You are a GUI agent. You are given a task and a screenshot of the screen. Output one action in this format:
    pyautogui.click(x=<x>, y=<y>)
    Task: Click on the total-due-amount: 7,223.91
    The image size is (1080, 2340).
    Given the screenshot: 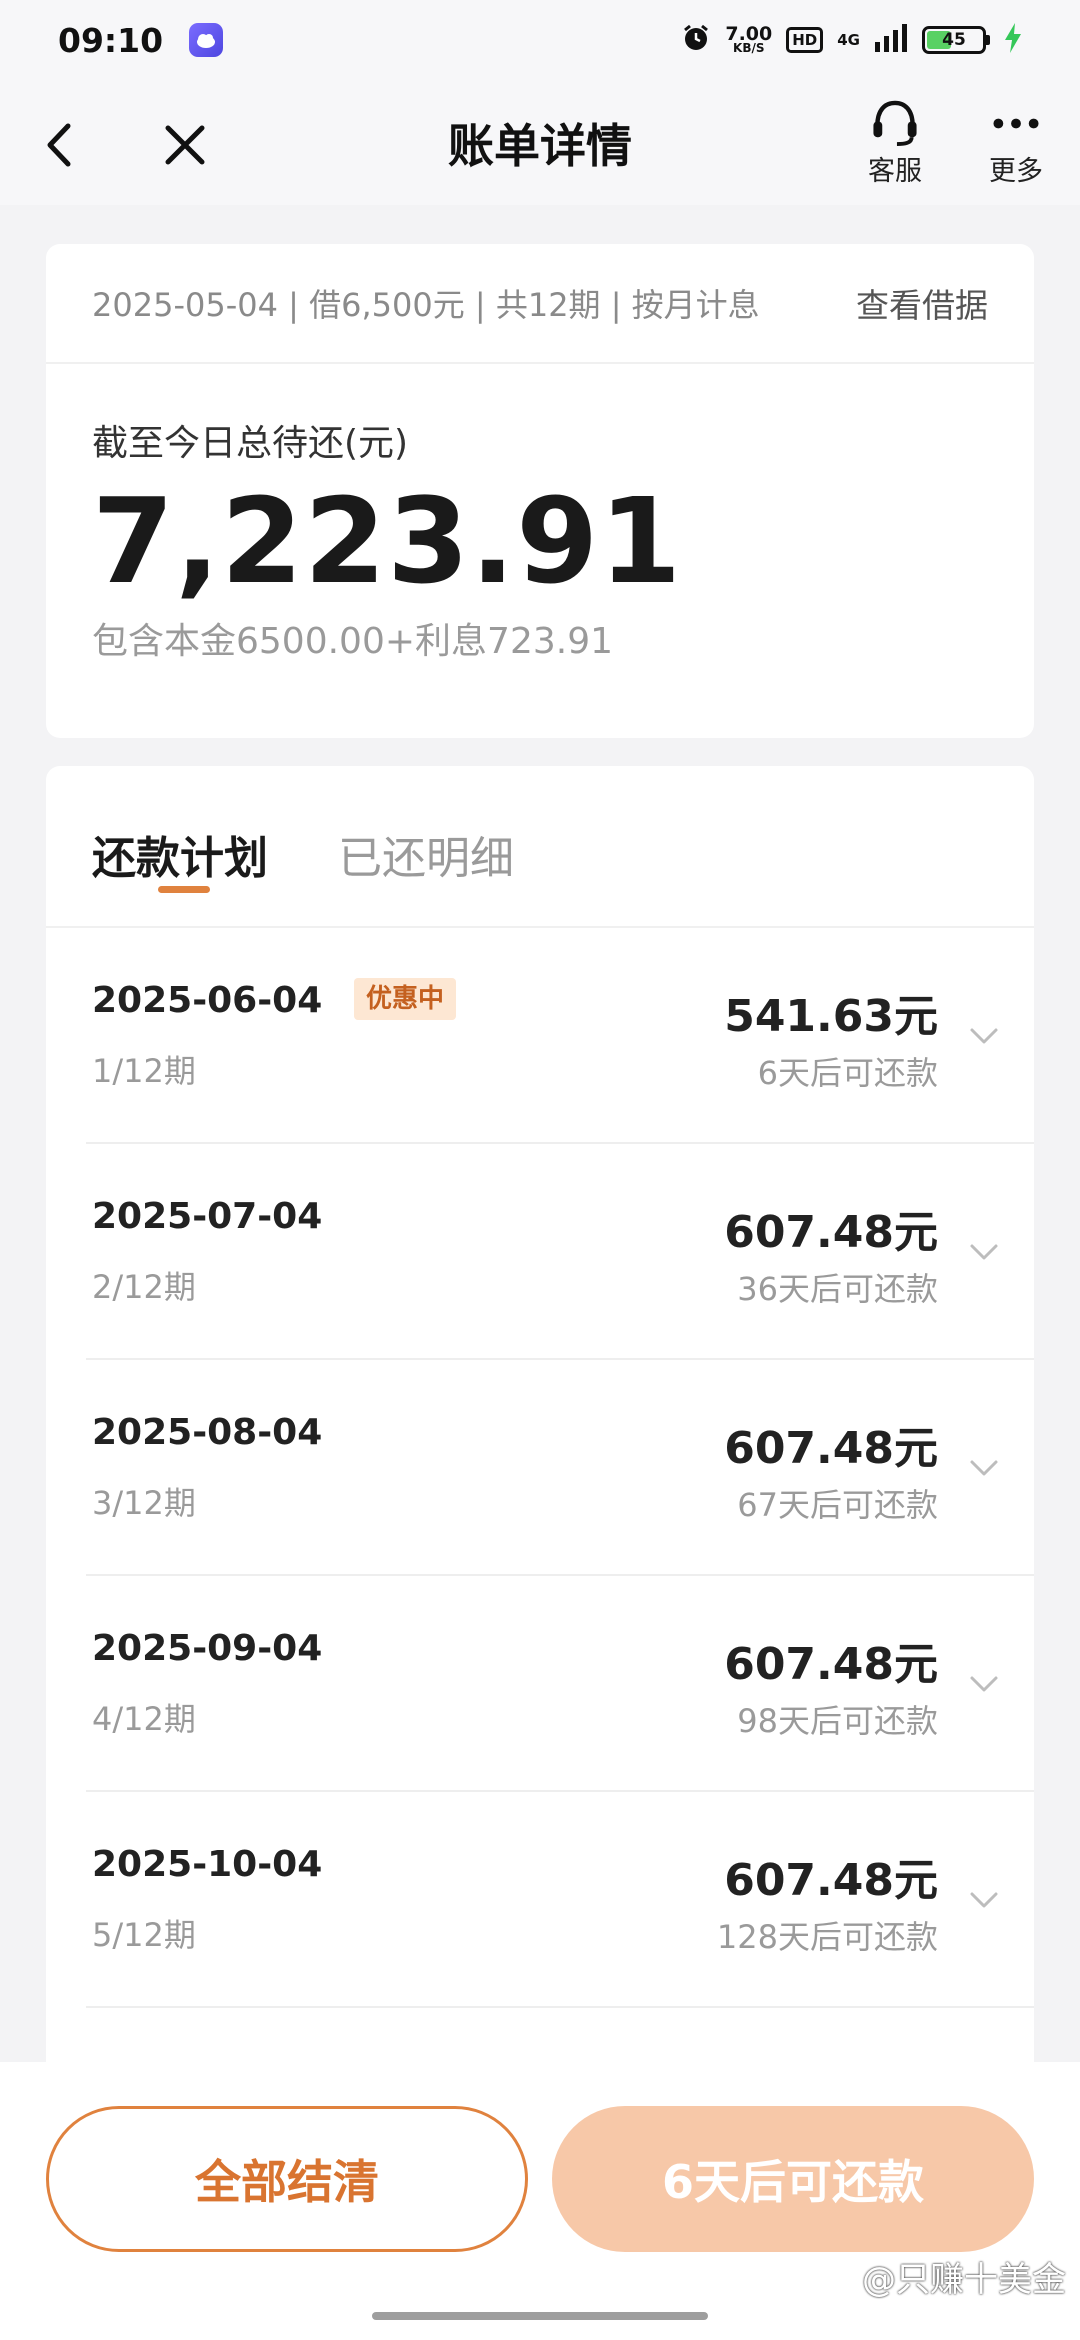 What is the action you would take?
    pyautogui.click(x=387, y=541)
    